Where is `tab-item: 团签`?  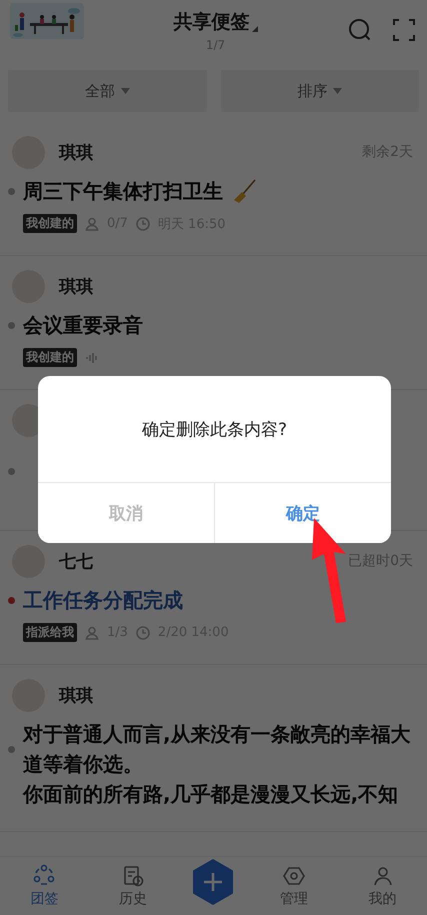 tab-item: 团签 is located at coordinates (44, 886).